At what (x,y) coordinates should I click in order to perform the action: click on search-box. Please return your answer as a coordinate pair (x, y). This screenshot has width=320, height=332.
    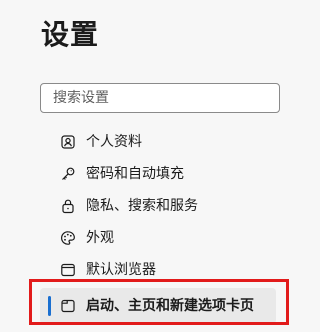
    Looking at the image, I should click on (160, 98).